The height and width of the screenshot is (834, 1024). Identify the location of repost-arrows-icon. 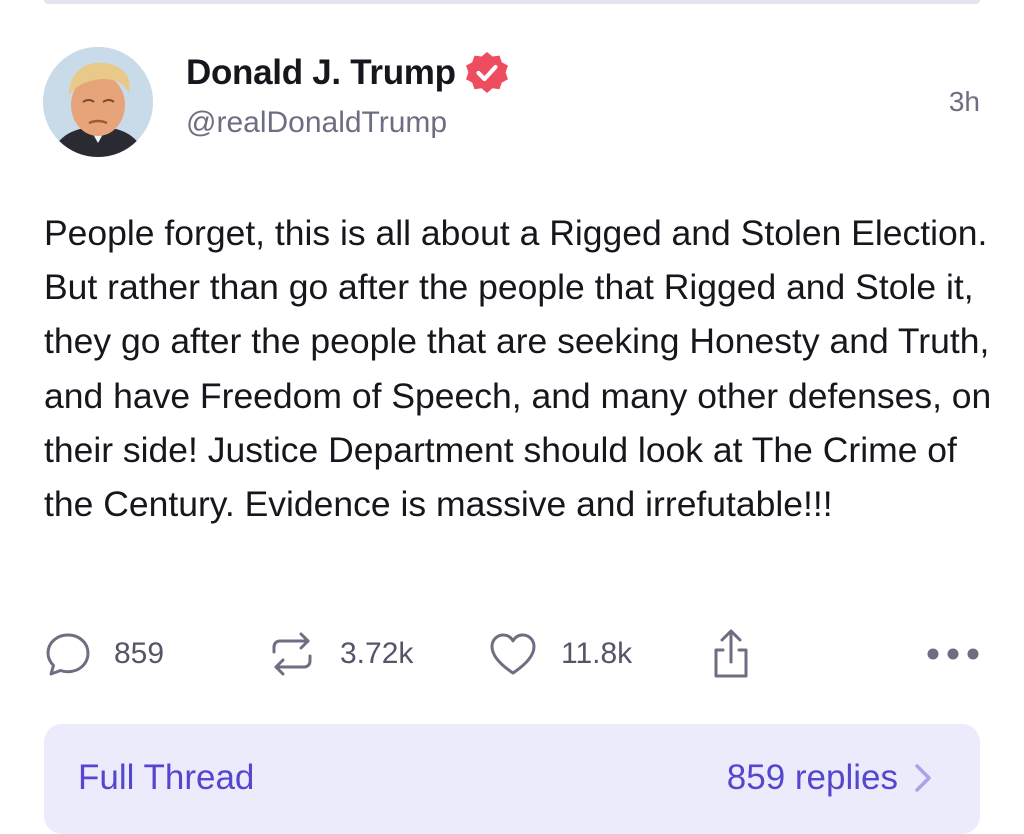
(292, 654).